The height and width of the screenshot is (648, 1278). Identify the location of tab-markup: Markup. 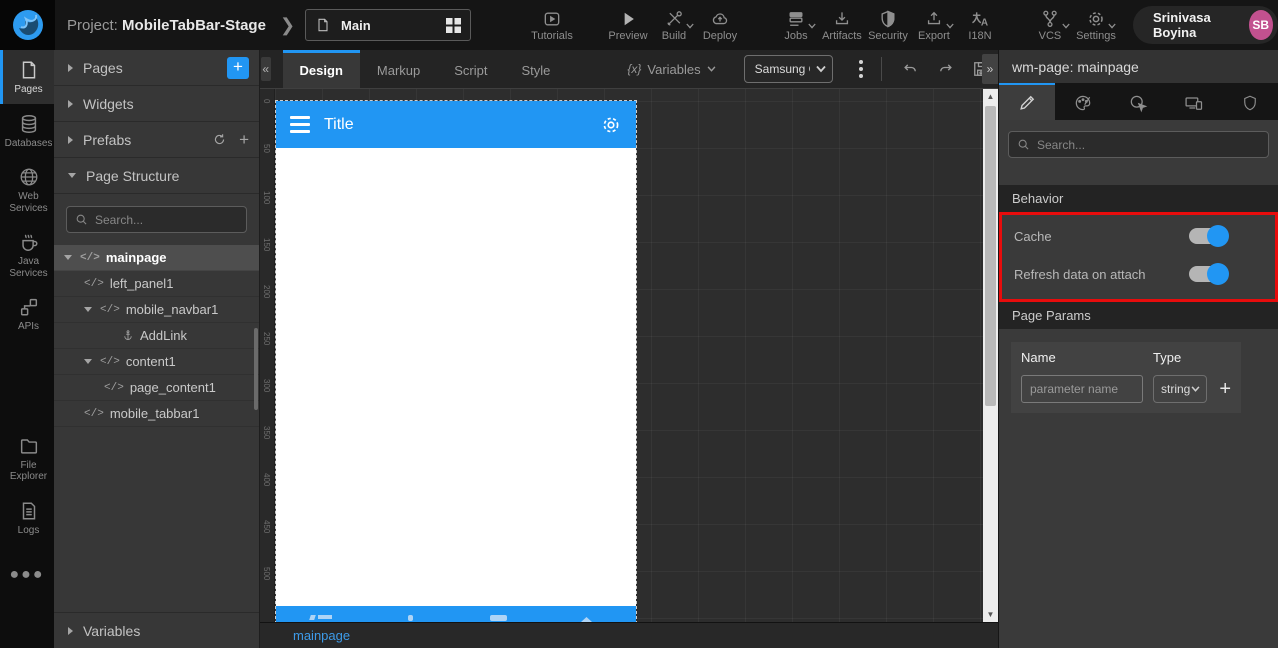
(398, 69).